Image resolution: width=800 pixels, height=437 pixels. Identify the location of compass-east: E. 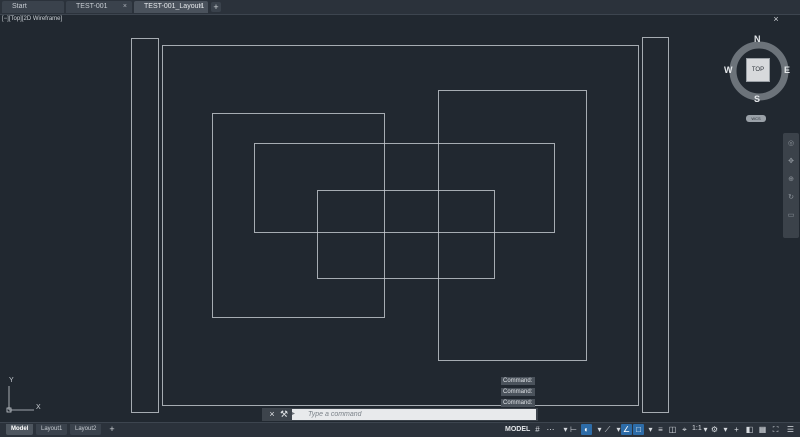
(787, 70).